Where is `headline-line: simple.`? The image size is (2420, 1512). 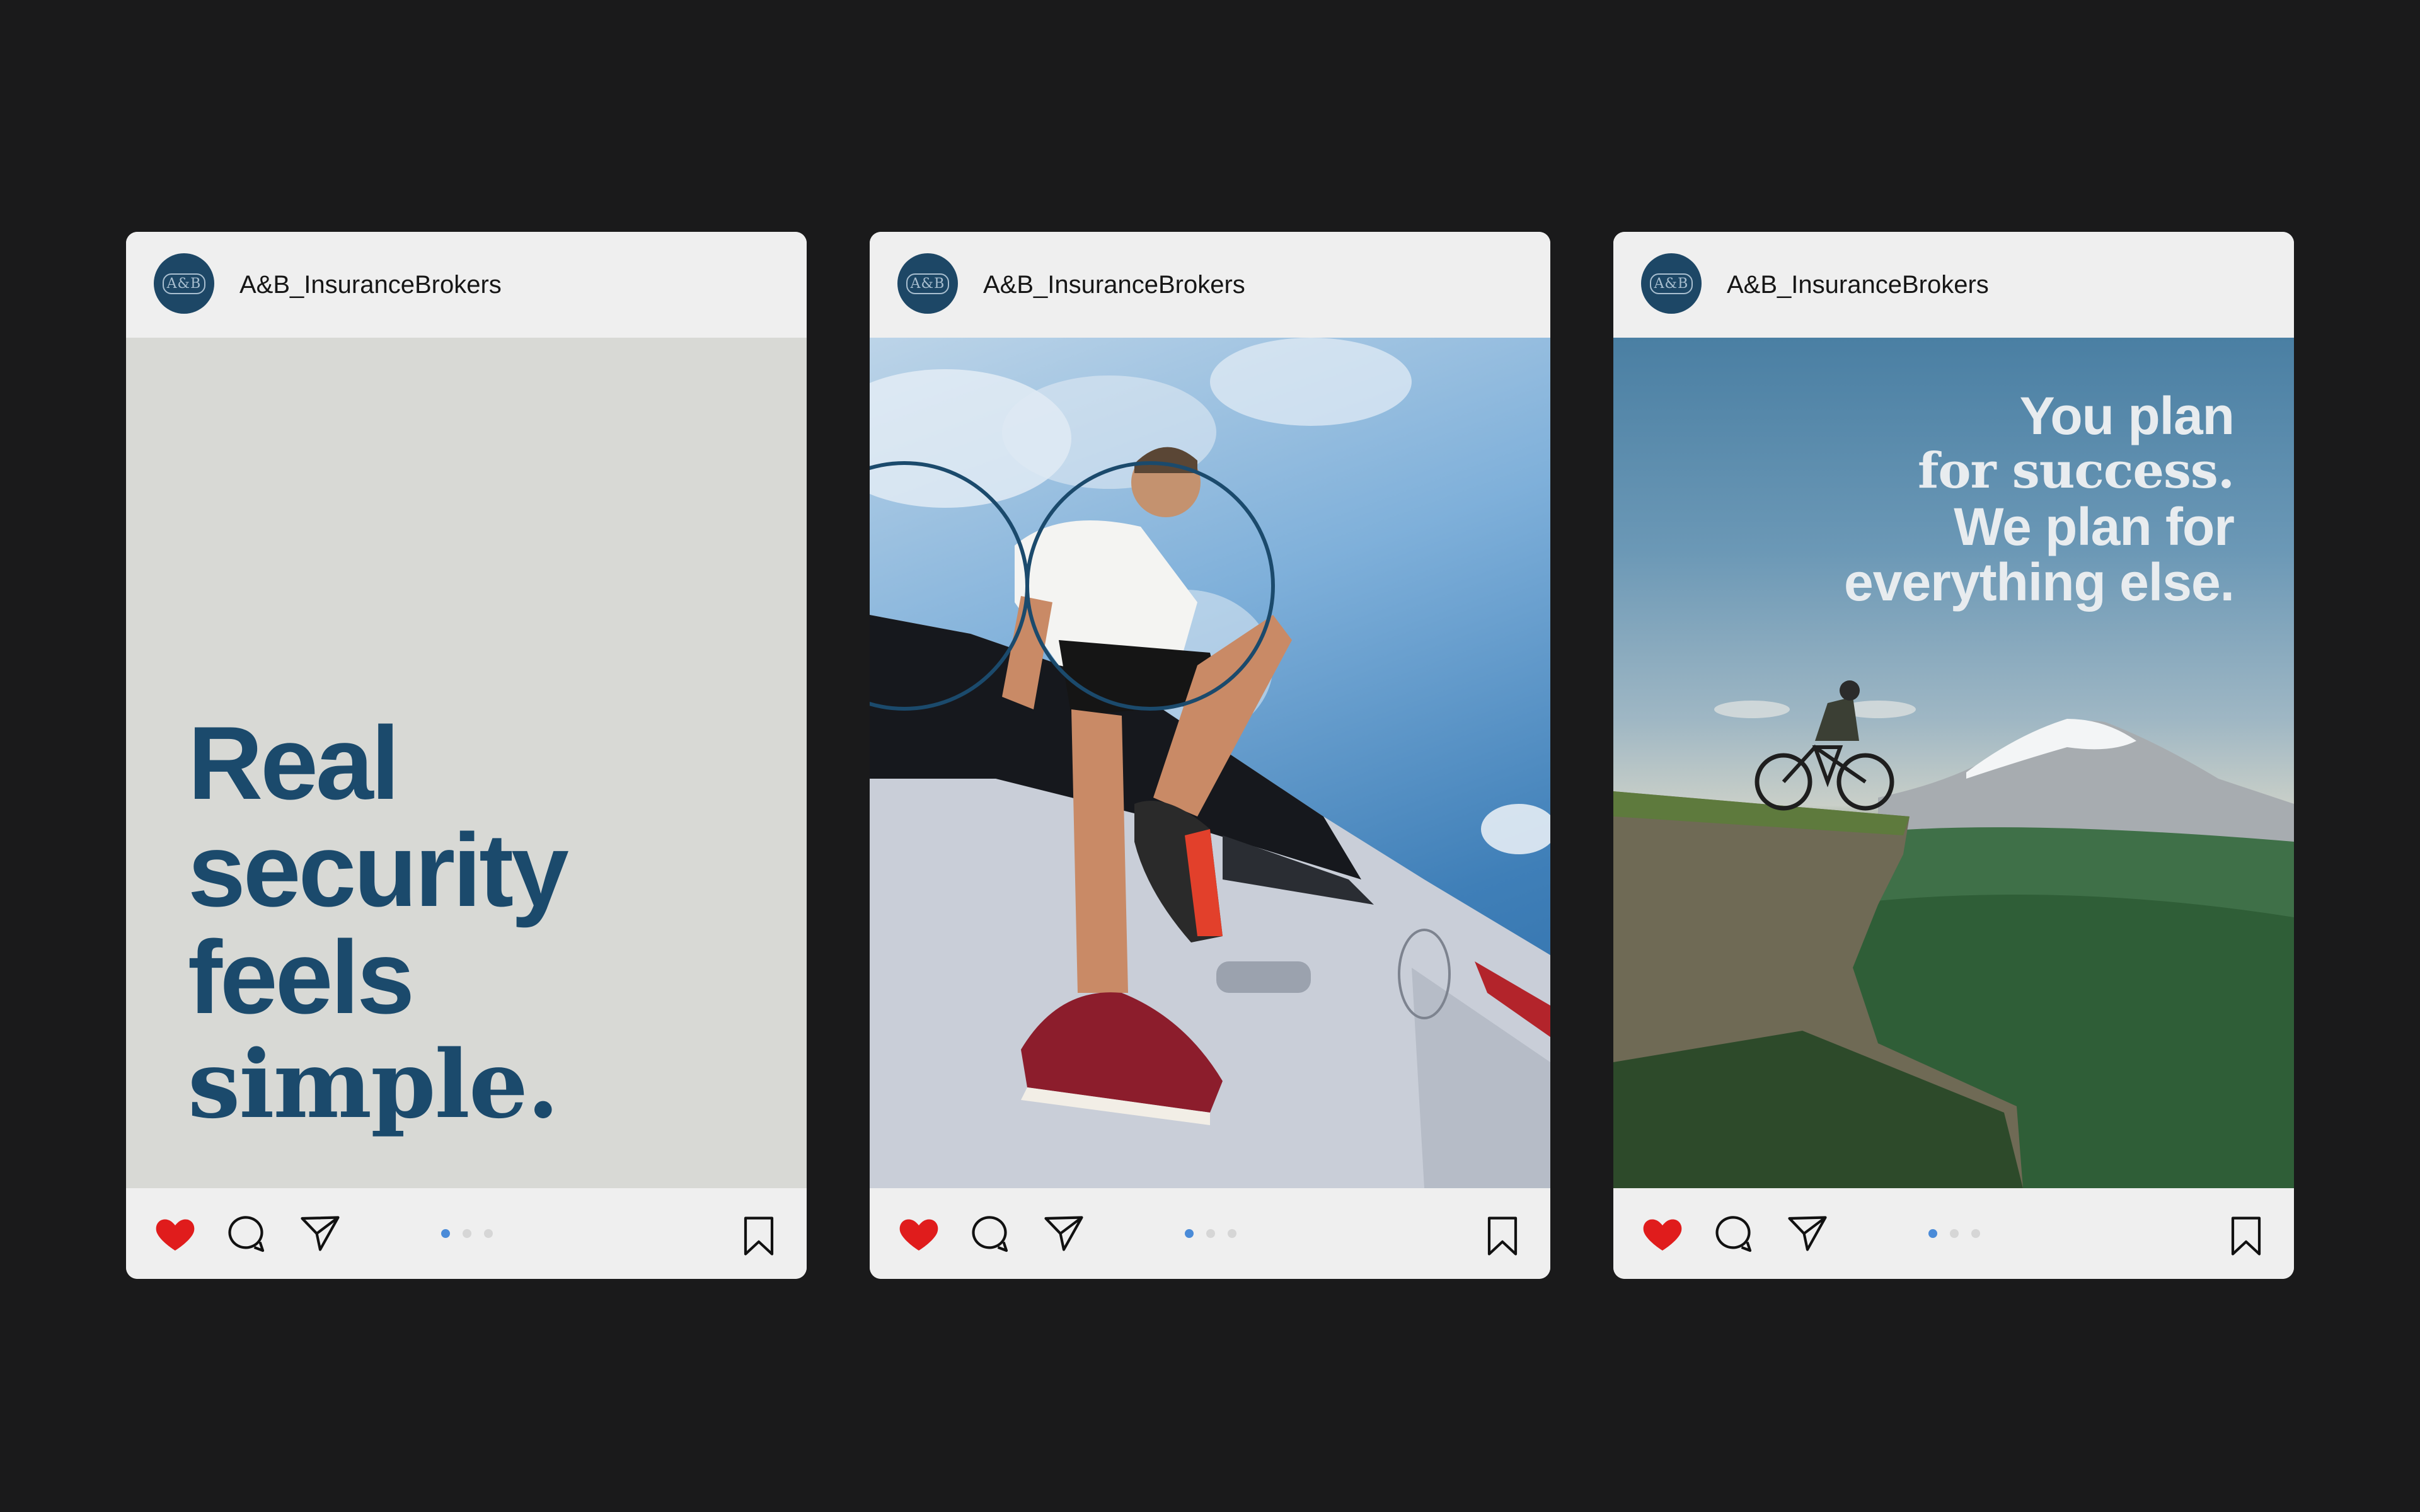
headline-line: simple. is located at coordinates (374, 1084).